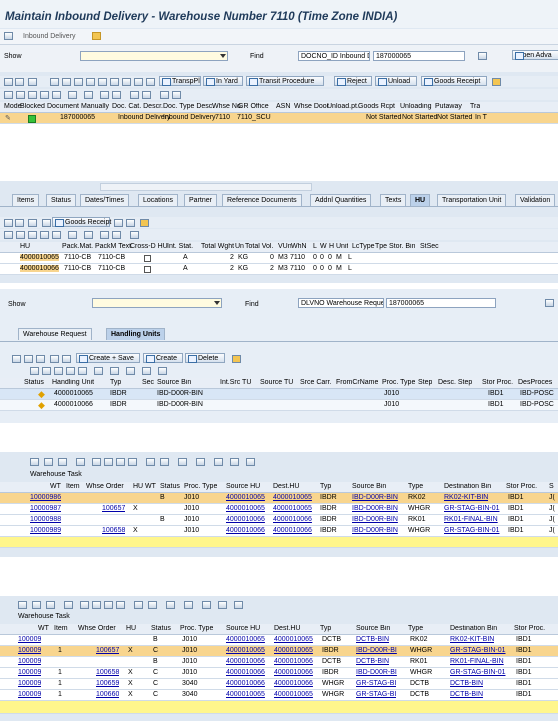 This screenshot has width=558, height=721. What do you see at coordinates (73, 382) in the screenshot?
I see `col-handling-unit: Handling Unit` at bounding box center [73, 382].